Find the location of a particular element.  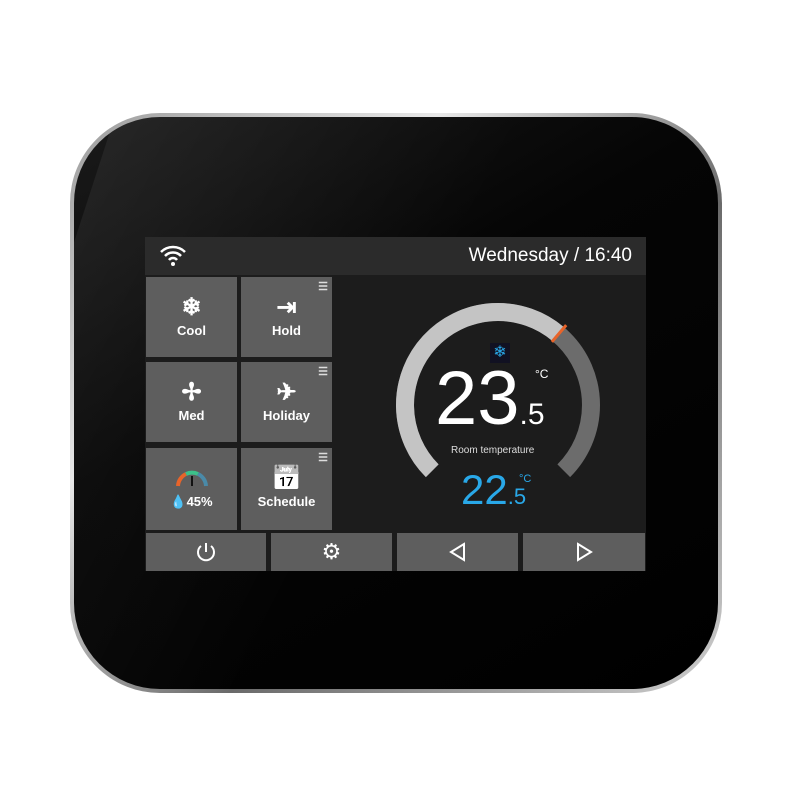

tile-label: Holiday is located at coordinates (286, 415).